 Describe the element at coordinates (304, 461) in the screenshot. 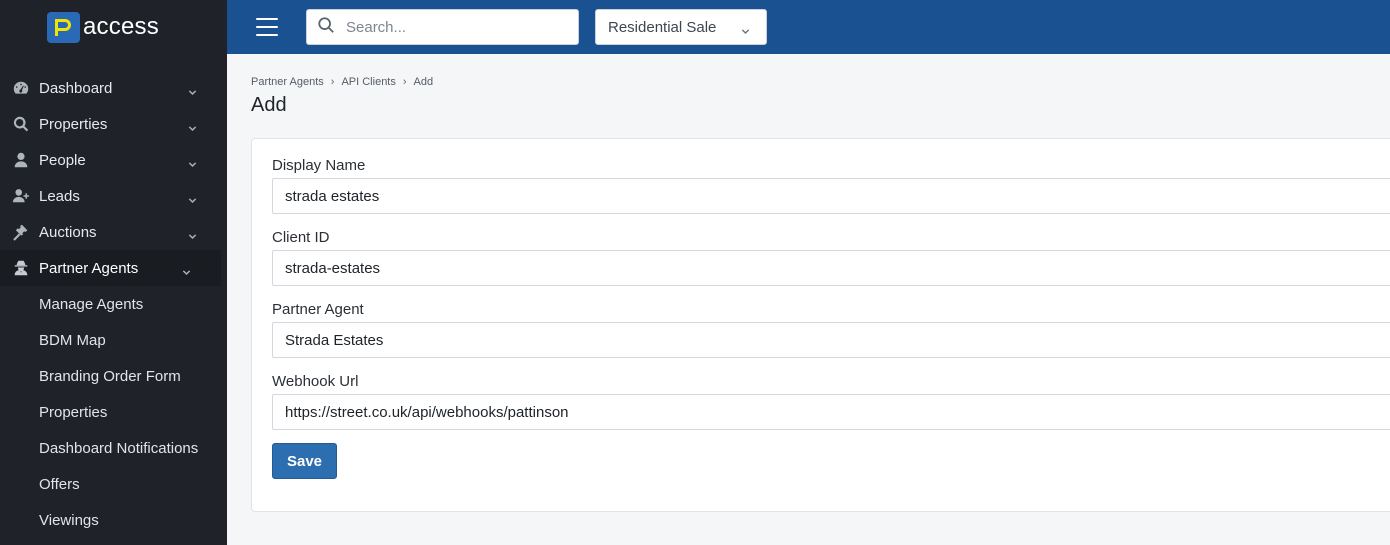

I see `save-button: Save` at that location.